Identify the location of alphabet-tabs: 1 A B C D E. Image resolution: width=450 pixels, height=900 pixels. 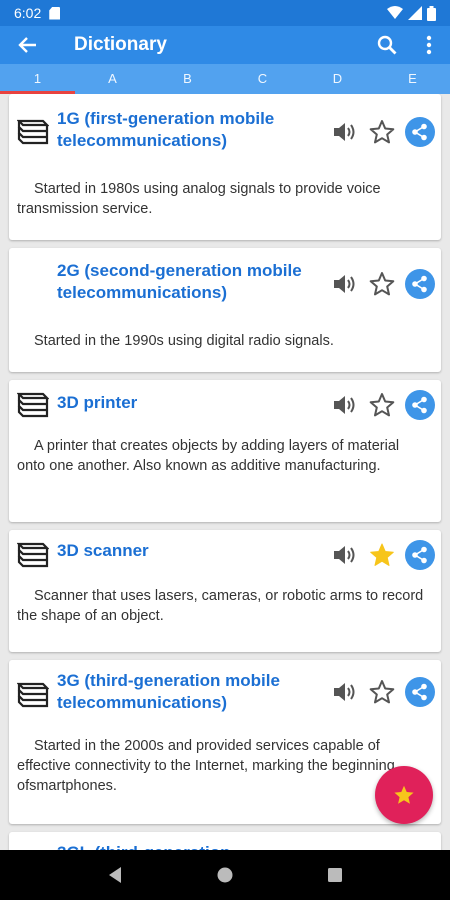
(225, 79).